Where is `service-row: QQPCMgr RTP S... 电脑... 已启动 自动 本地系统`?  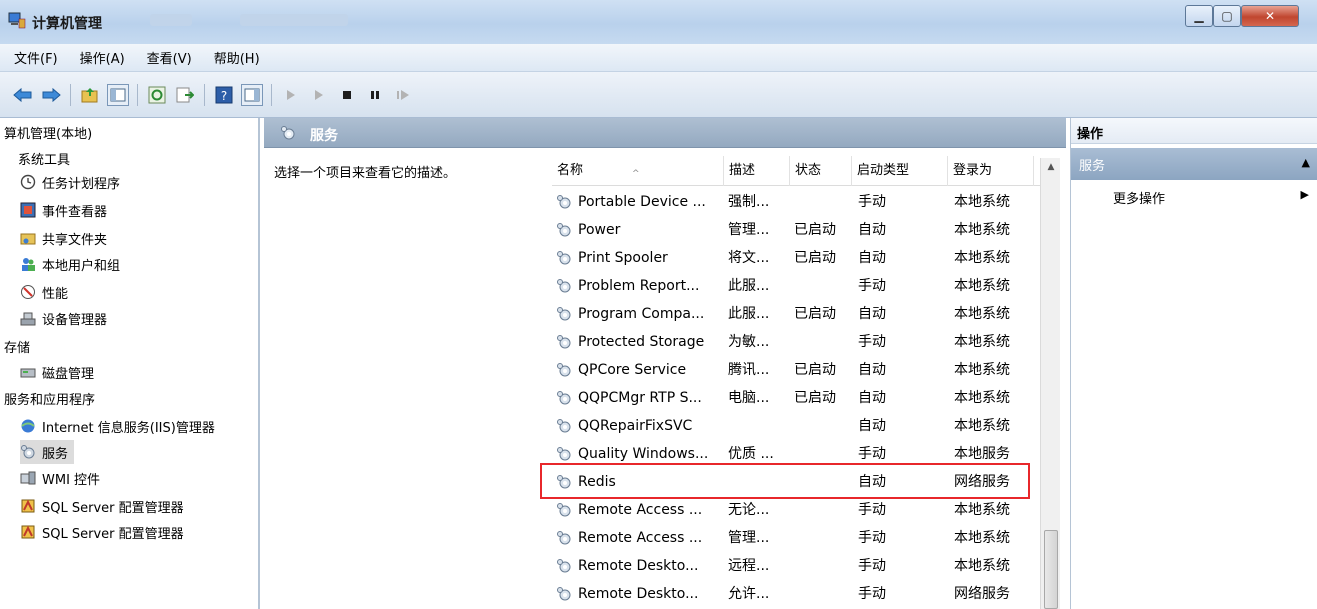
service-row: QQPCMgr RTP S... 电脑... 已启动 自动 本地系统 is located at coordinates (787, 398).